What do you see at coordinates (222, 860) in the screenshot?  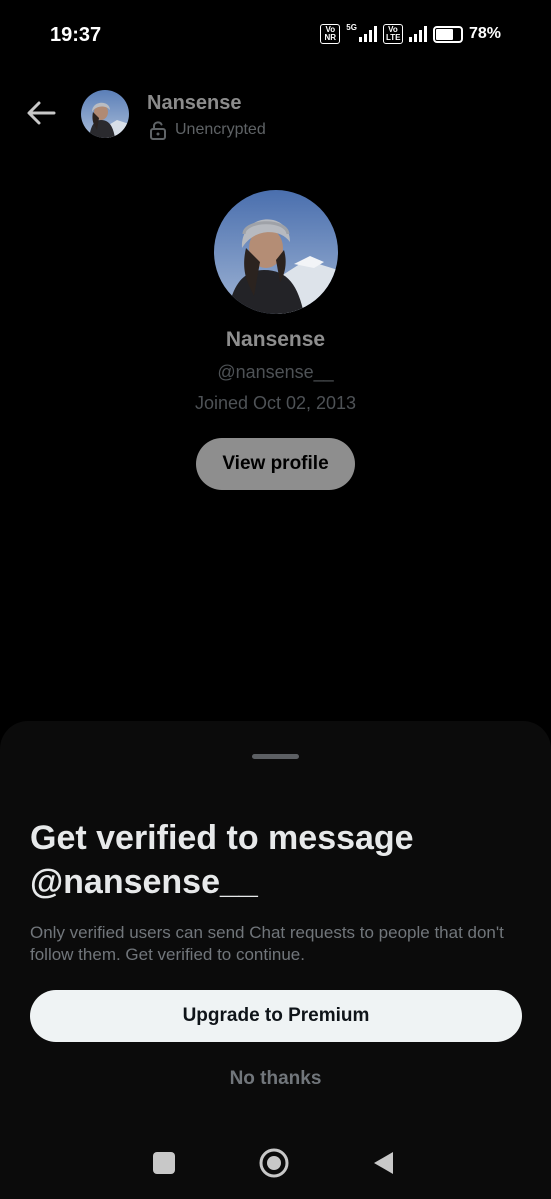 I see `sheet-title: Get verified to message @nansense__` at bounding box center [222, 860].